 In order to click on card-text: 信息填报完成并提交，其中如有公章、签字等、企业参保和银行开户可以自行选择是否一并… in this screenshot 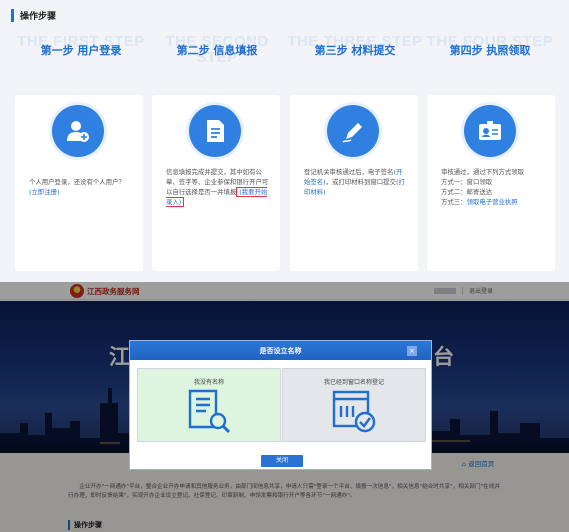, I will do `click(218, 187)`.